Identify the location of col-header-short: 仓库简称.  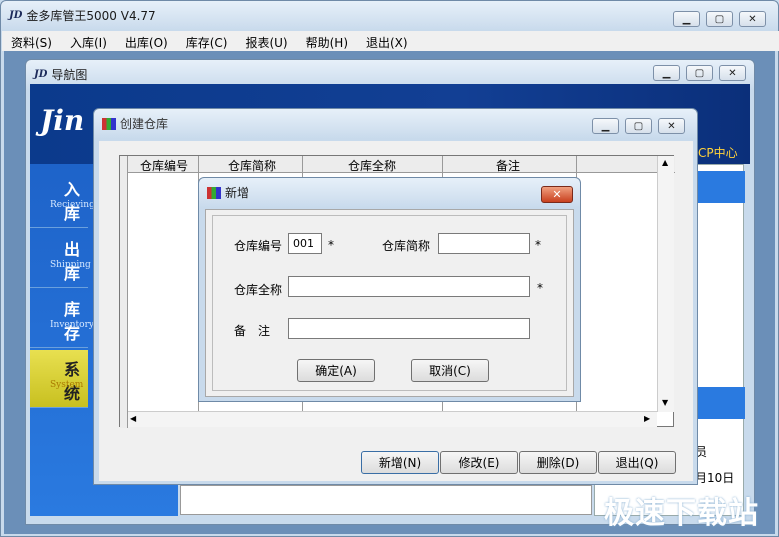
(252, 165).